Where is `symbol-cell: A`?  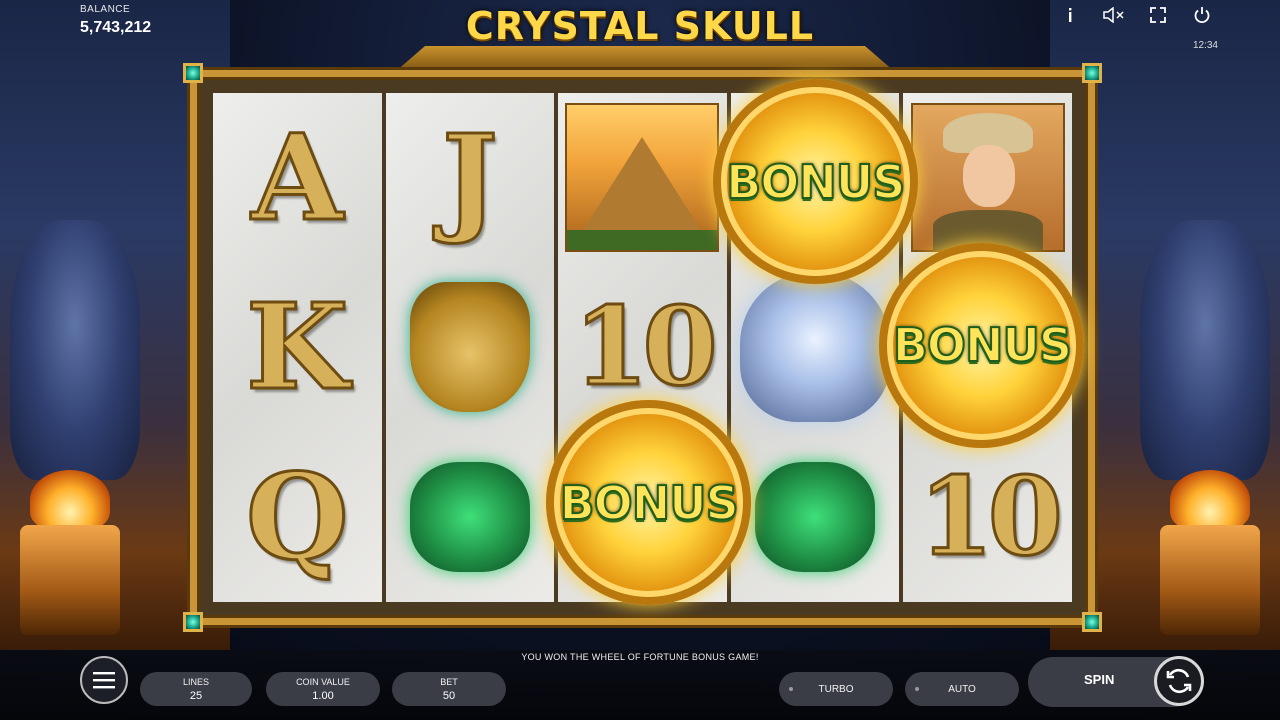 symbol-cell: A is located at coordinates (297, 178).